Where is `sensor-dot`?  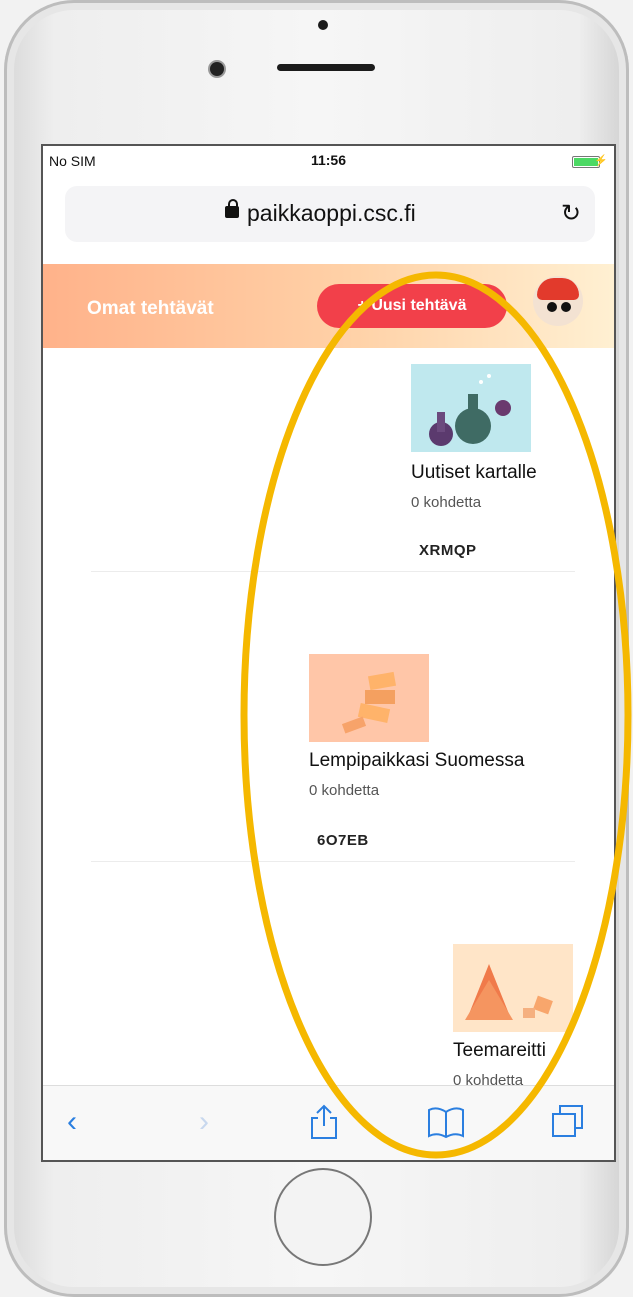 sensor-dot is located at coordinates (323, 25).